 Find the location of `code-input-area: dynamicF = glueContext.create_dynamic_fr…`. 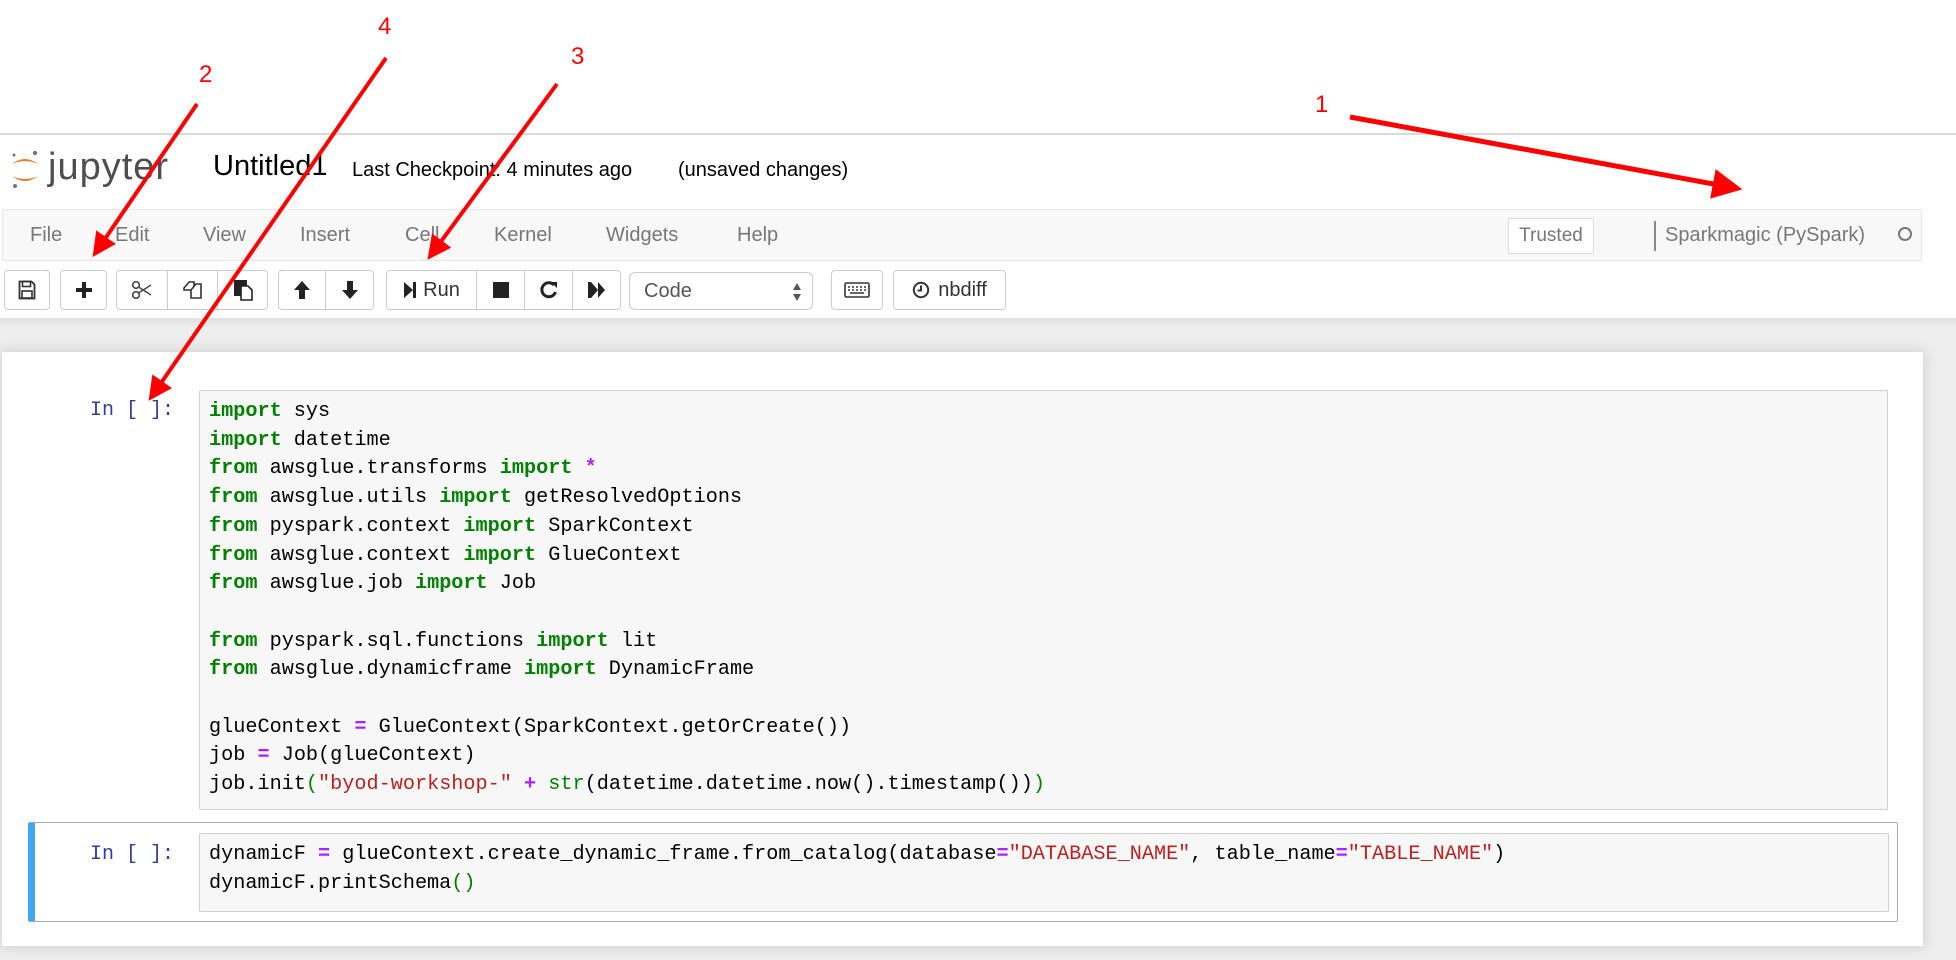

code-input-area: dynamicF = glueContext.create_dynamic_fr… is located at coordinates (1044, 872).